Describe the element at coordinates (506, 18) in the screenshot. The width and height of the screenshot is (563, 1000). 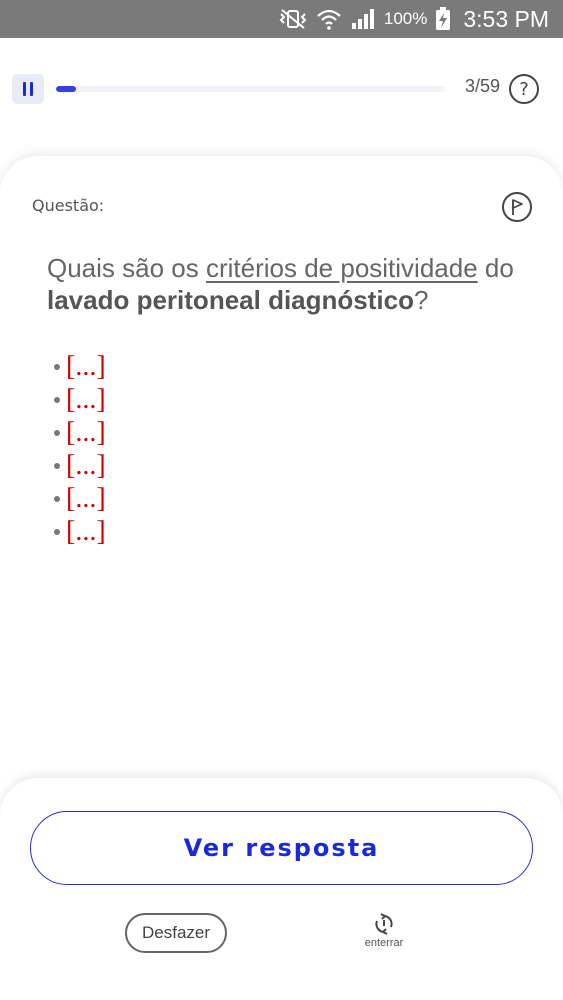
I see `status-clock: 3:53 PM` at that location.